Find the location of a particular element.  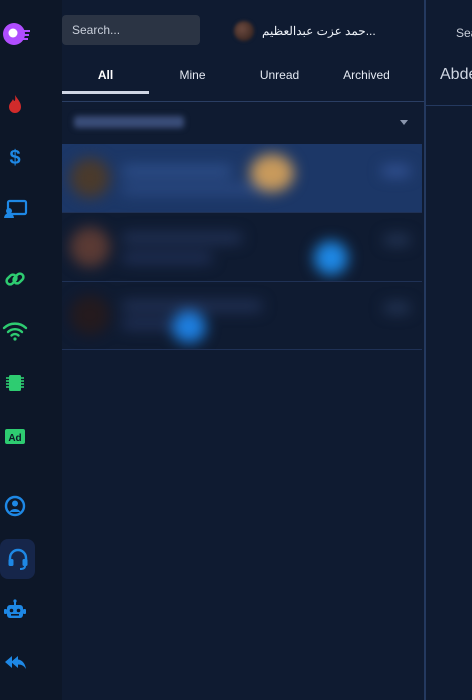

tab-archived: Archived is located at coordinates (366, 77).